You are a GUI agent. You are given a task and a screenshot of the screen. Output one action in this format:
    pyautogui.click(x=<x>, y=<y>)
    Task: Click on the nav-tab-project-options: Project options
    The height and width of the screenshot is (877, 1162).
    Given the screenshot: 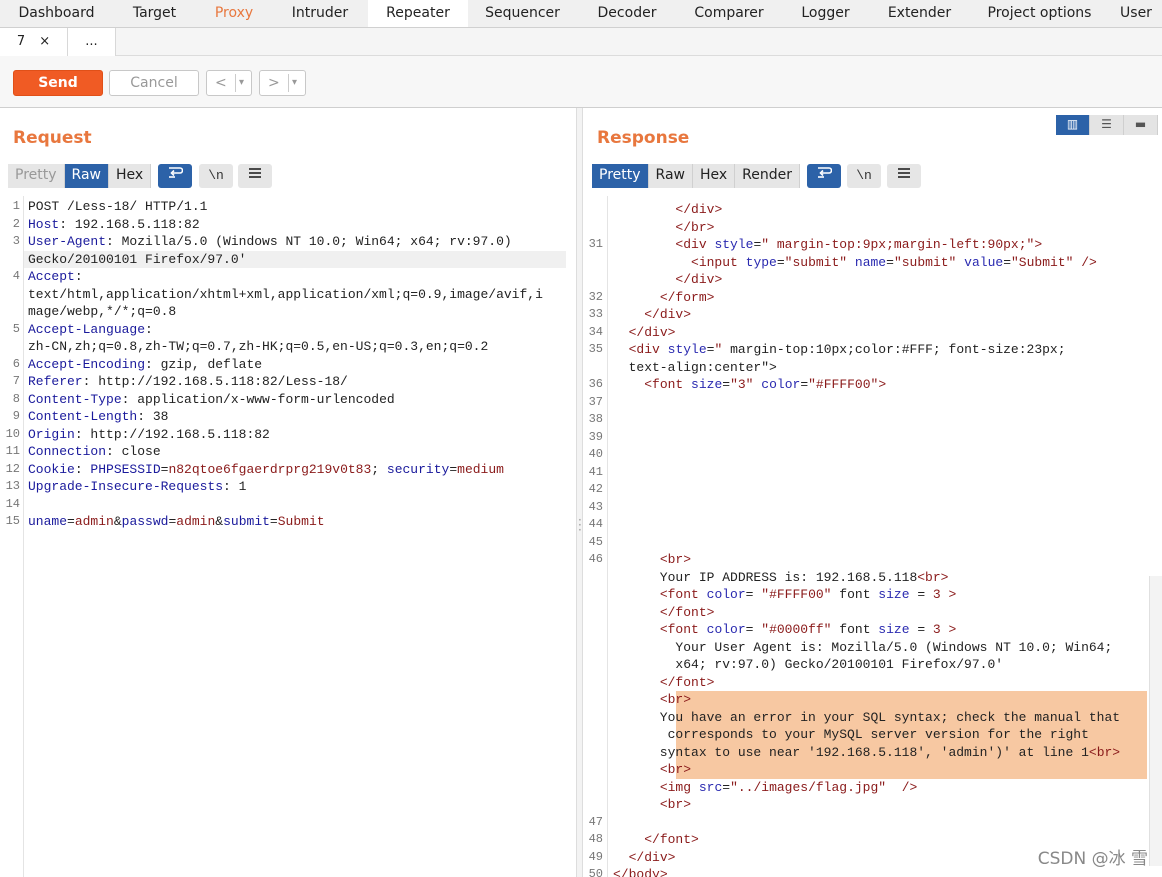 What is the action you would take?
    pyautogui.click(x=1039, y=13)
    